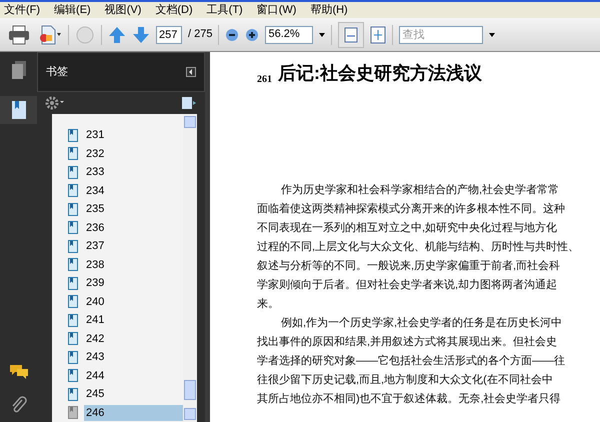  What do you see at coordinates (141, 35) in the screenshot?
I see `down-arrow-icon` at bounding box center [141, 35].